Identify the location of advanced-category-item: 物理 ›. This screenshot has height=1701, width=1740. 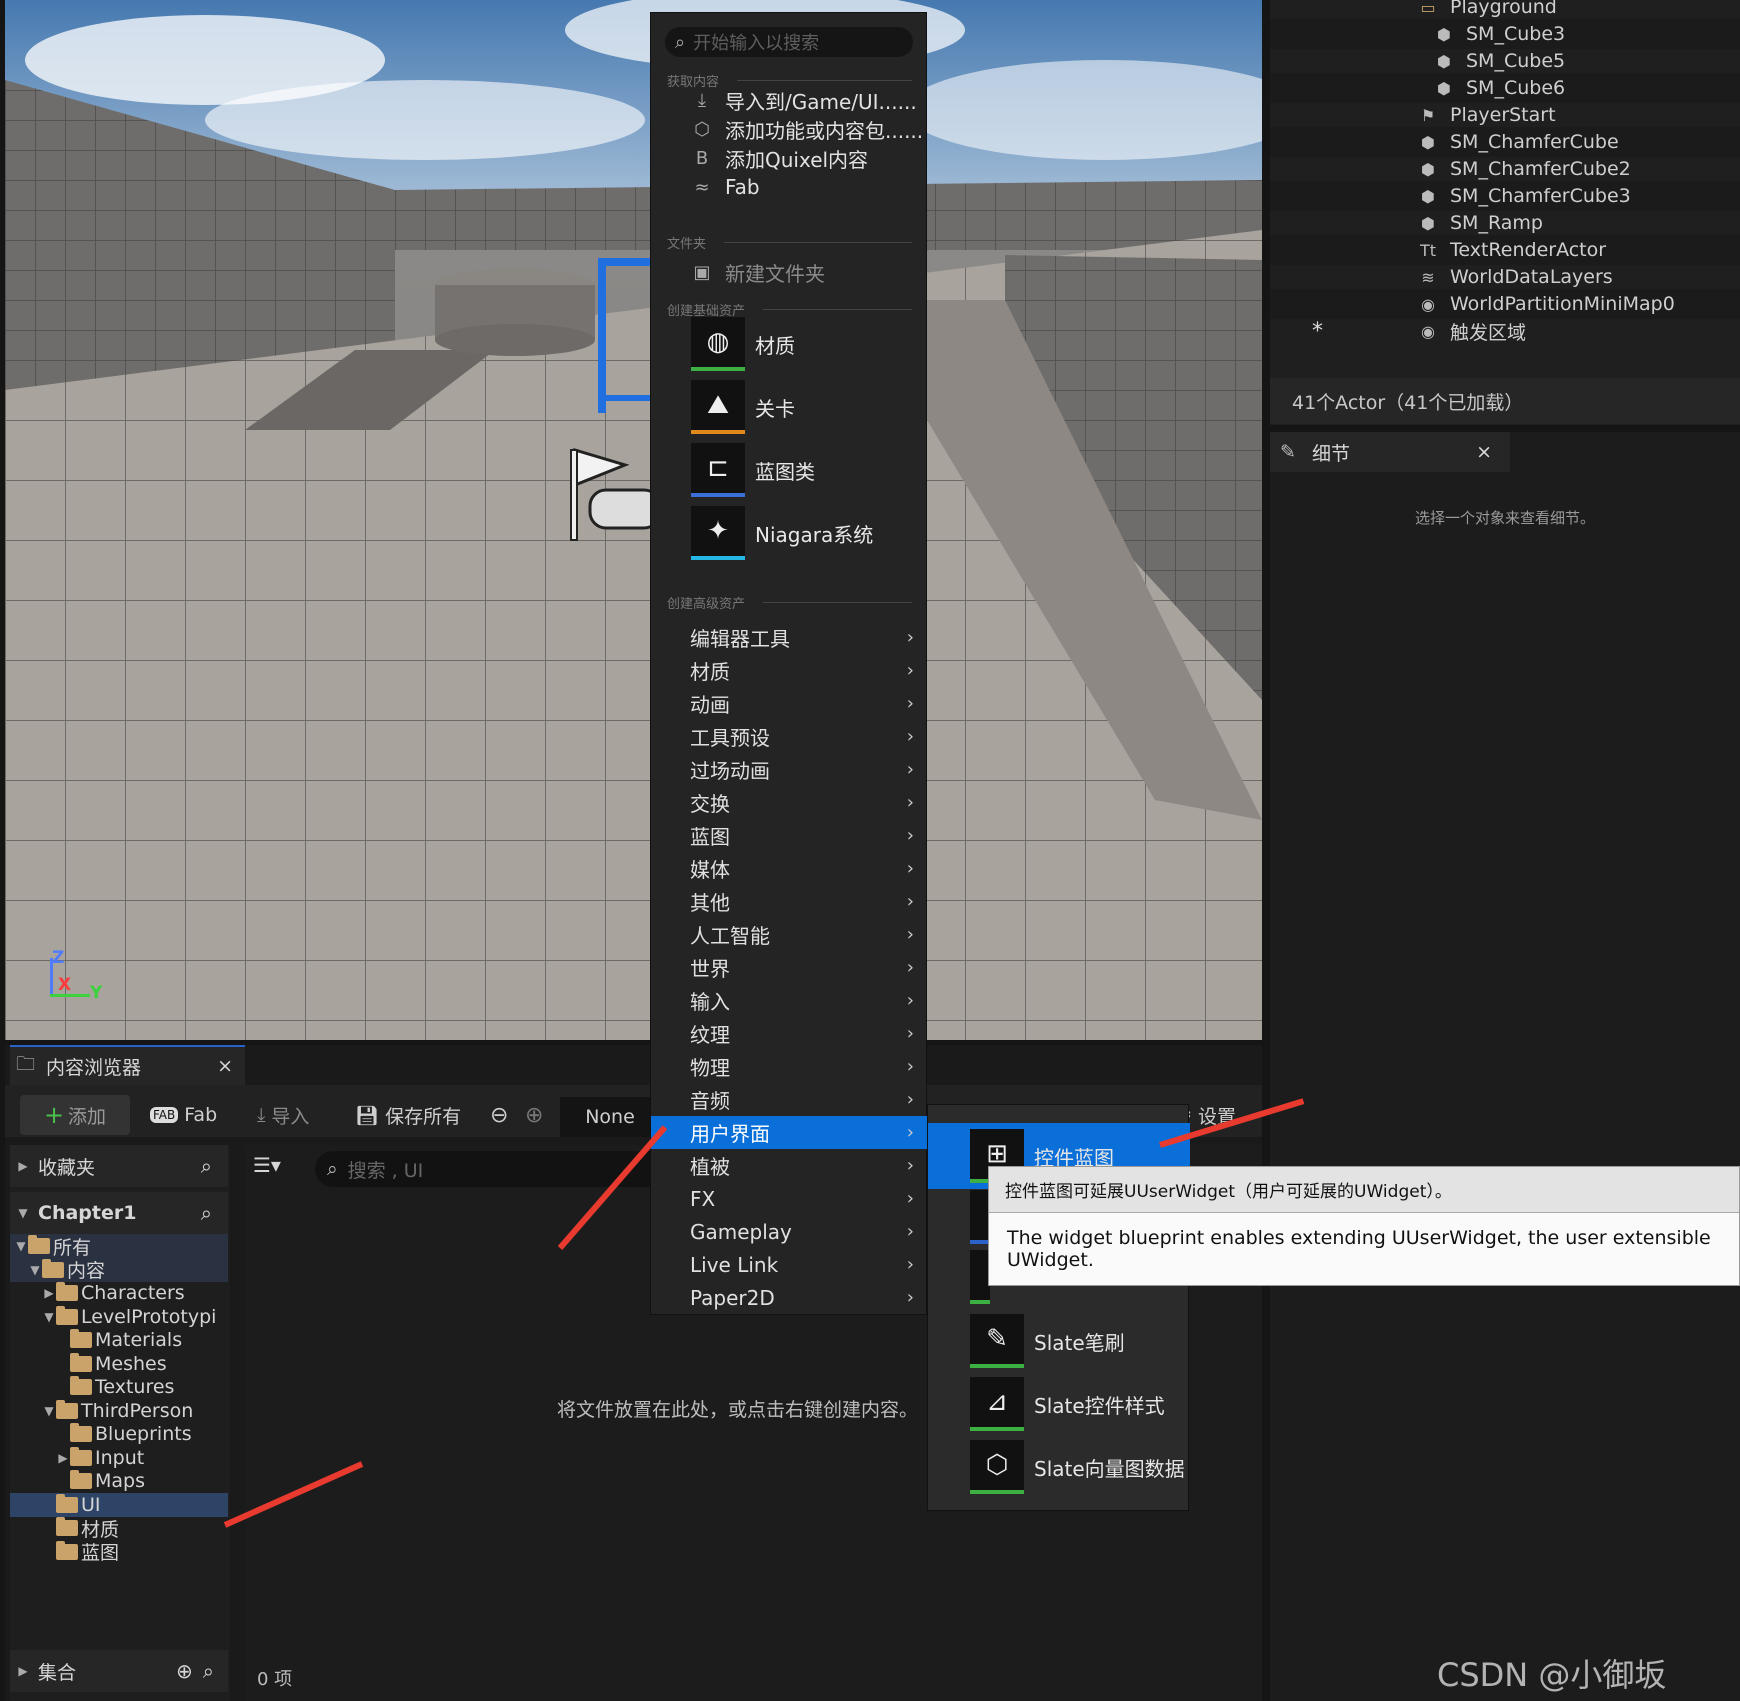
(789, 1066).